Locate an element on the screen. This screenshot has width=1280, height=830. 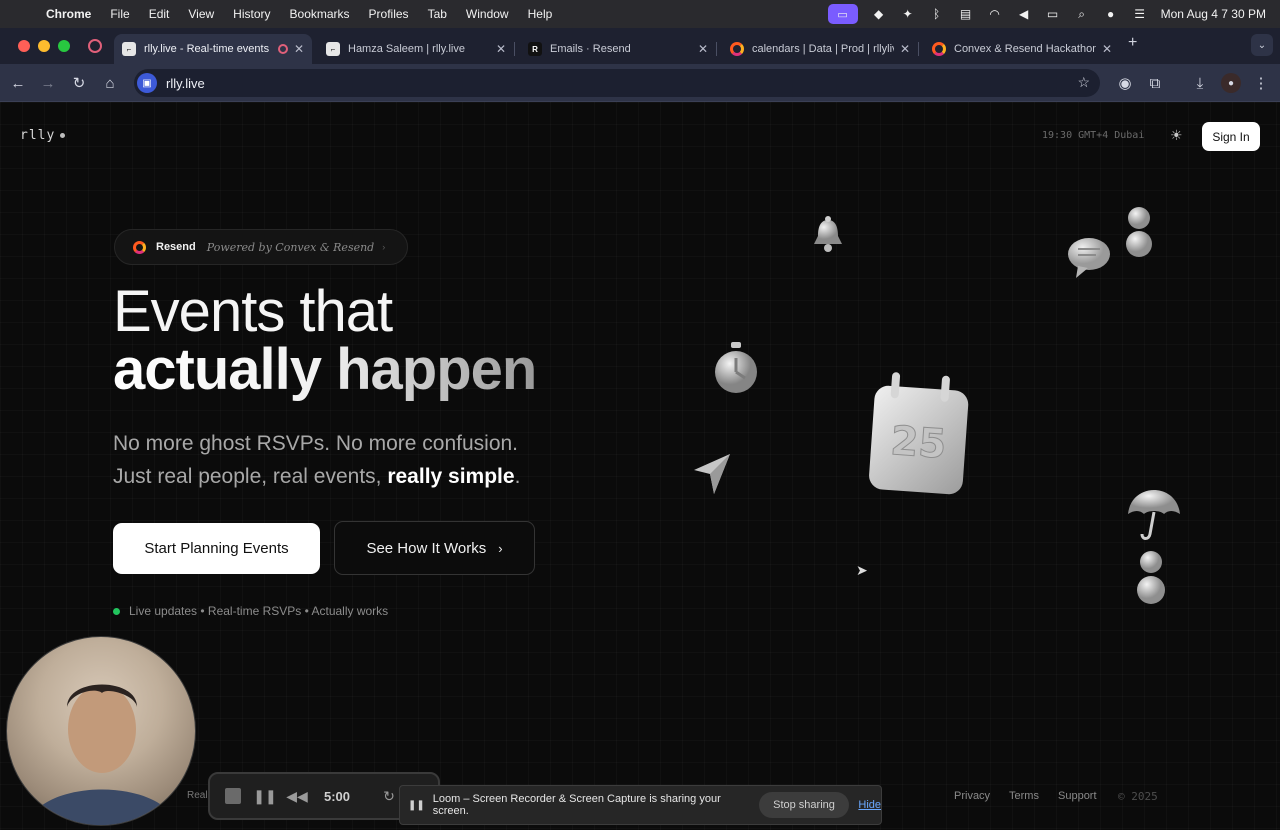
siri-icon: ● is located at coordinates (1111, 14).